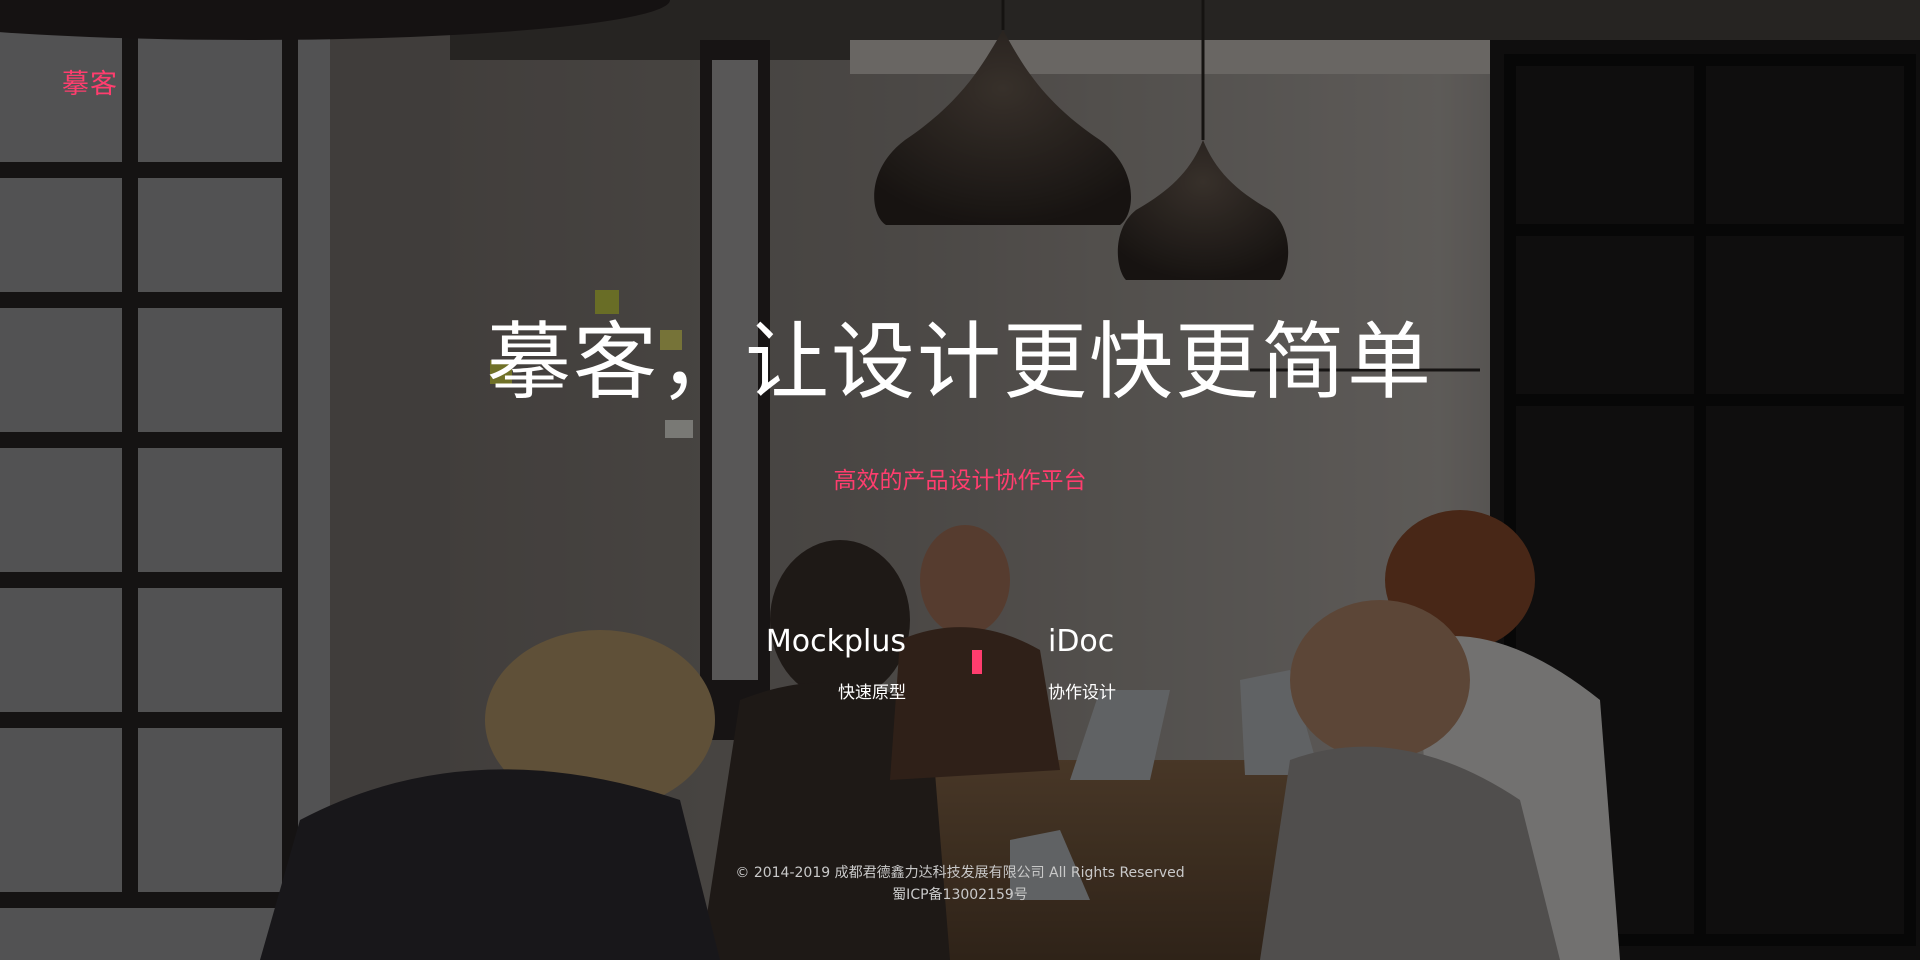 This screenshot has height=960, width=1920. What do you see at coordinates (977, 662) in the screenshot?
I see `product-divider-bar` at bounding box center [977, 662].